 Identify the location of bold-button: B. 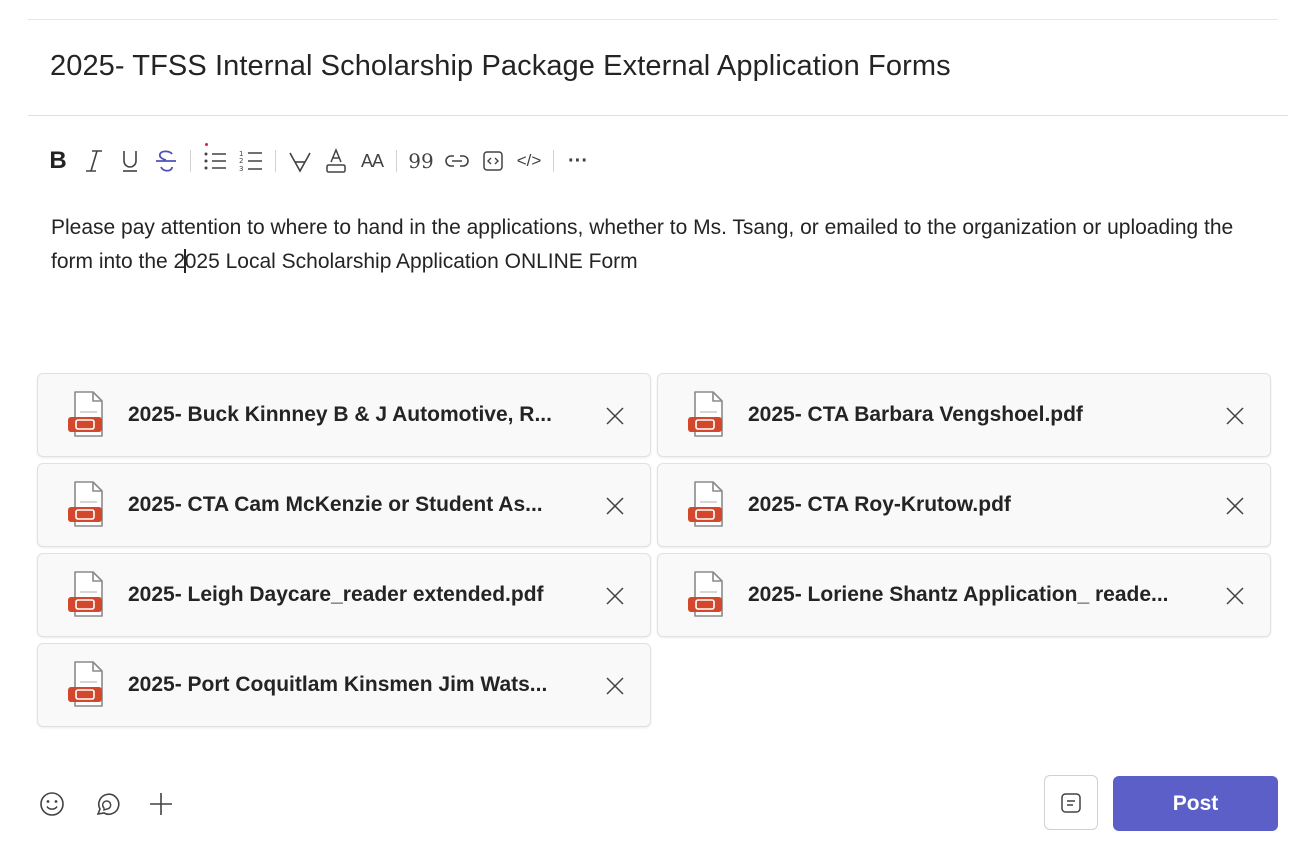
(58, 161).